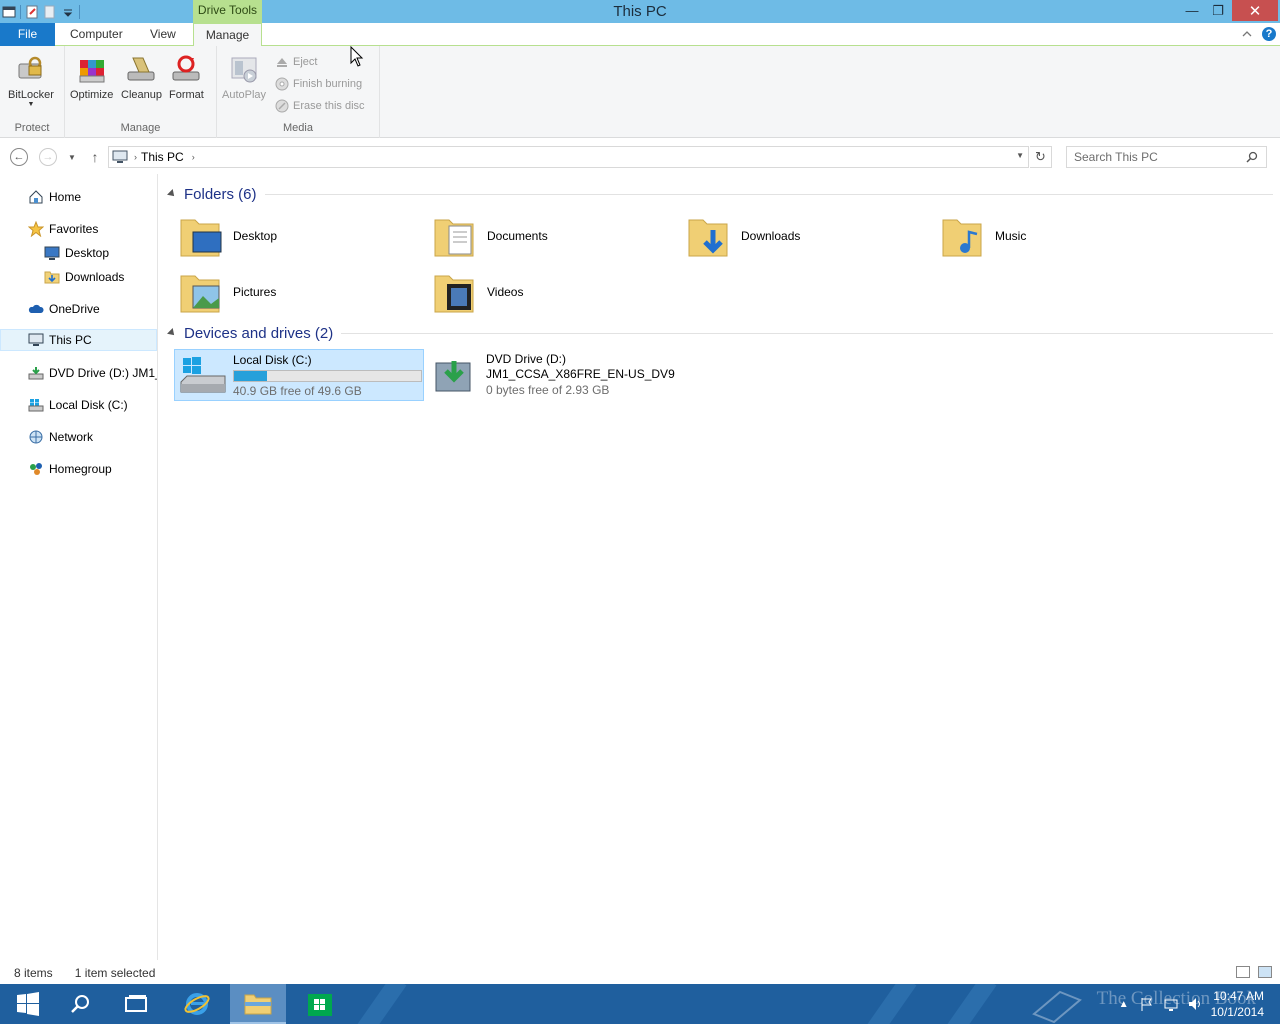  I want to click on nav-item-home: Home, so click(78, 197).